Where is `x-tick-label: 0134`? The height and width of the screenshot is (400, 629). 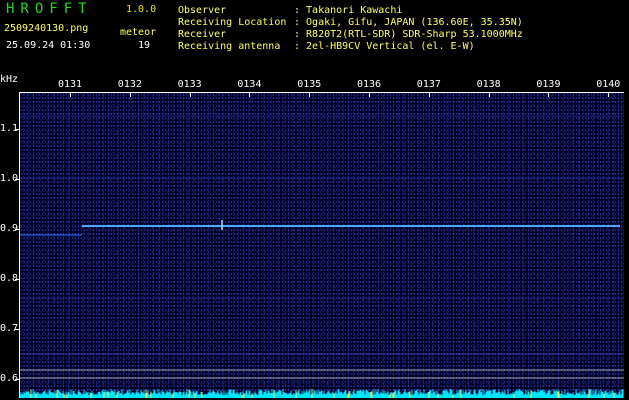 x-tick-label: 0134 is located at coordinates (249, 84).